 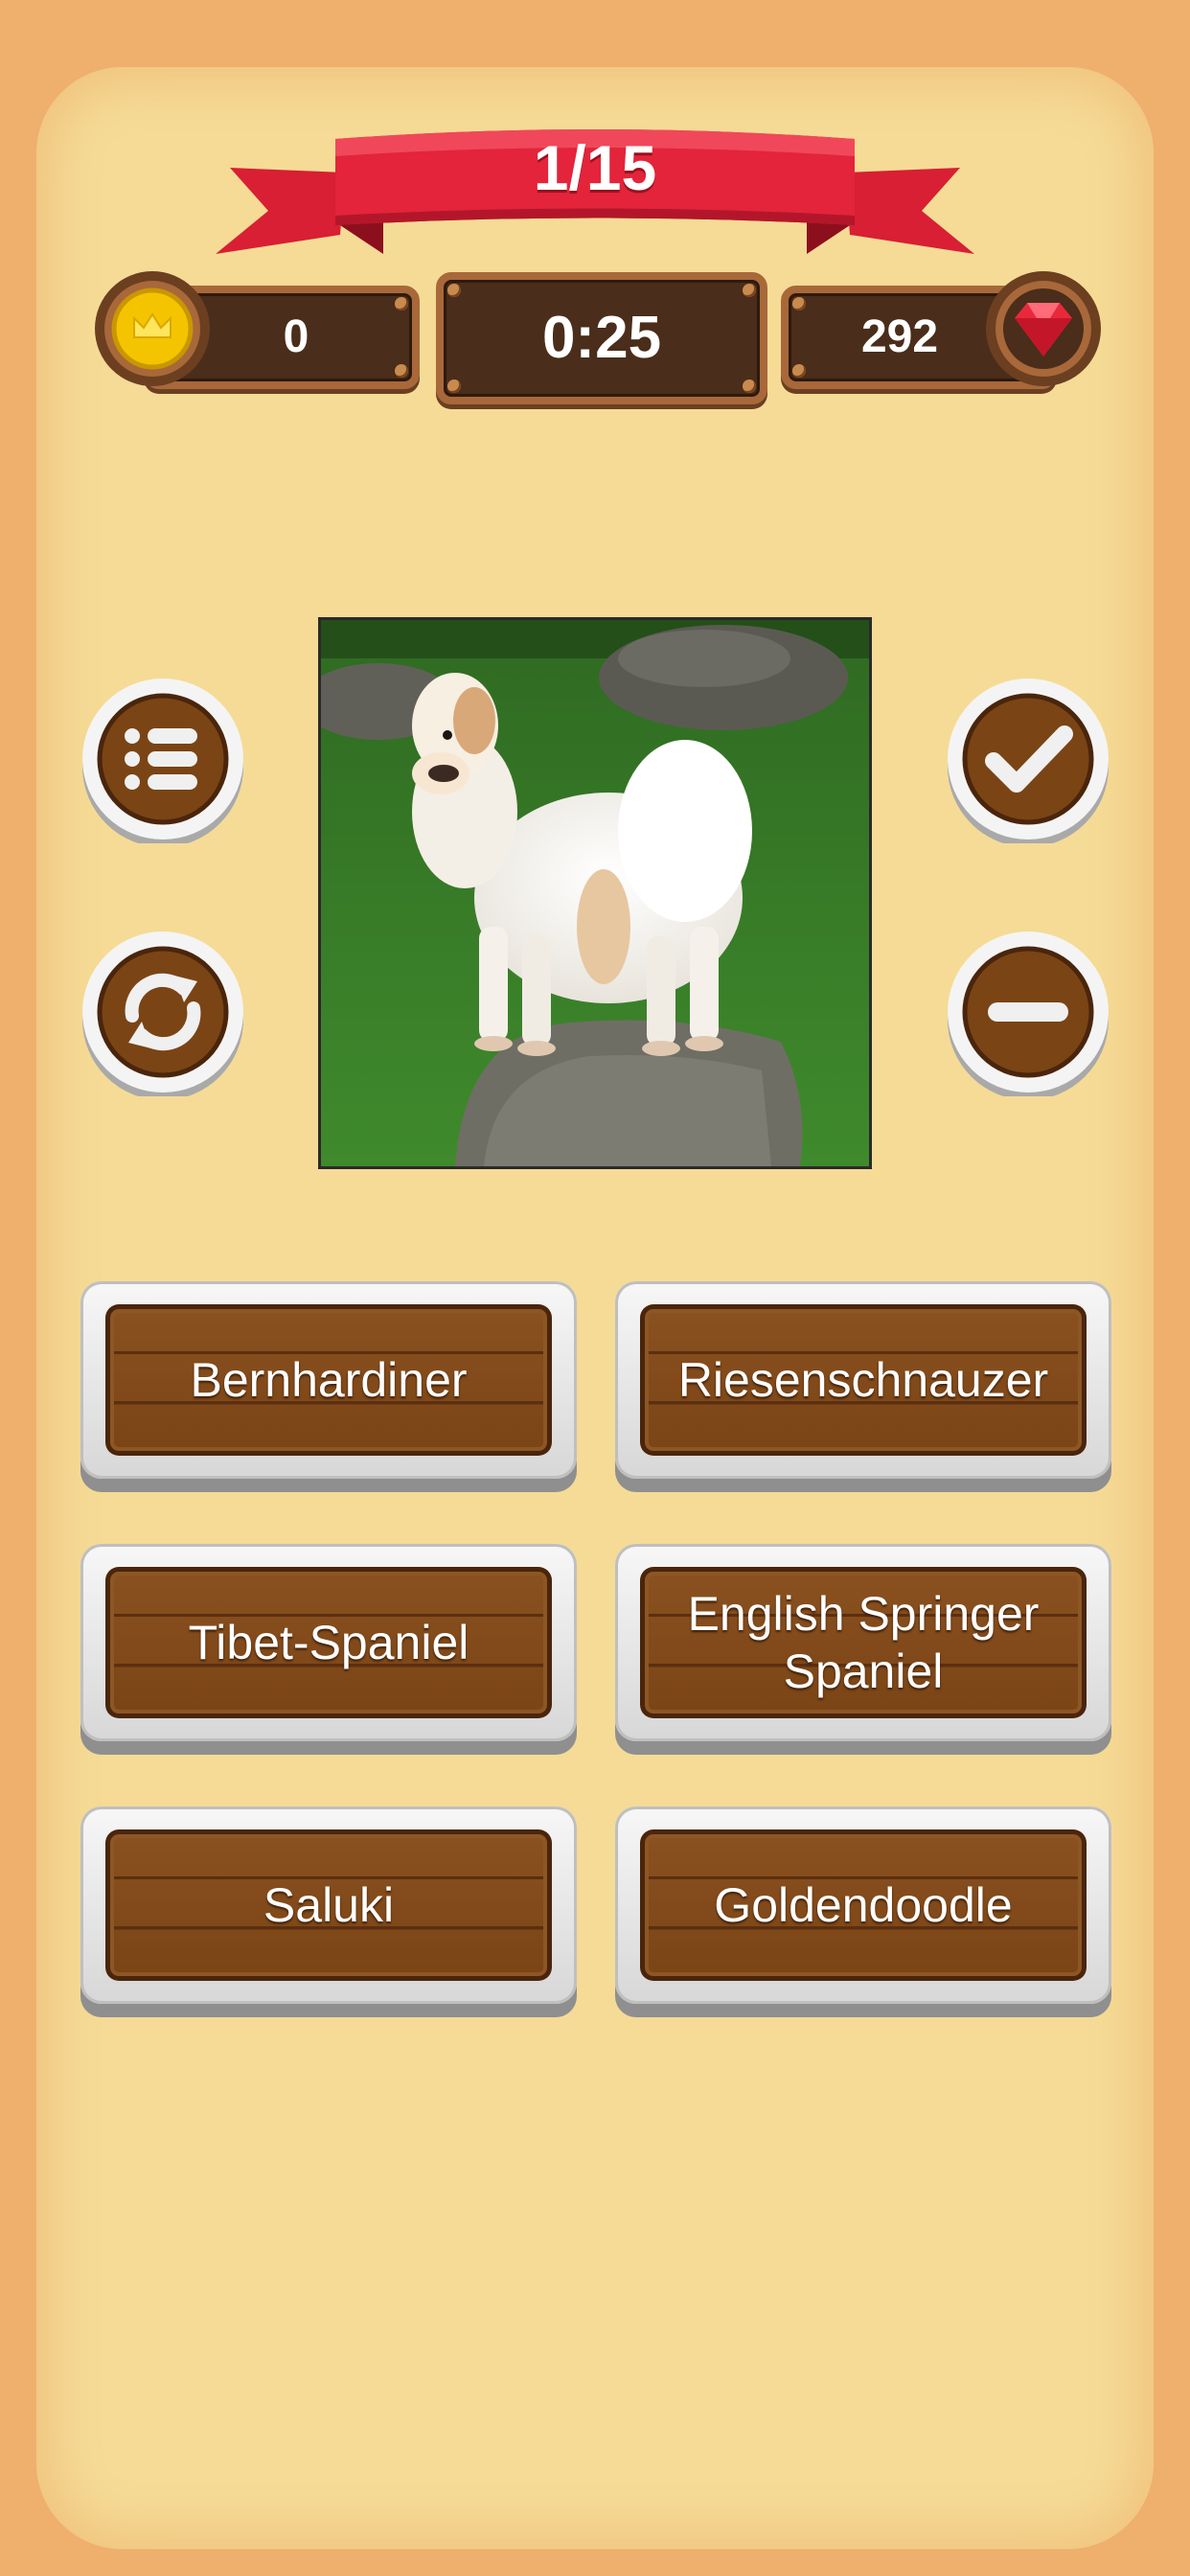 I want to click on minus-icon, so click(x=1028, y=1012).